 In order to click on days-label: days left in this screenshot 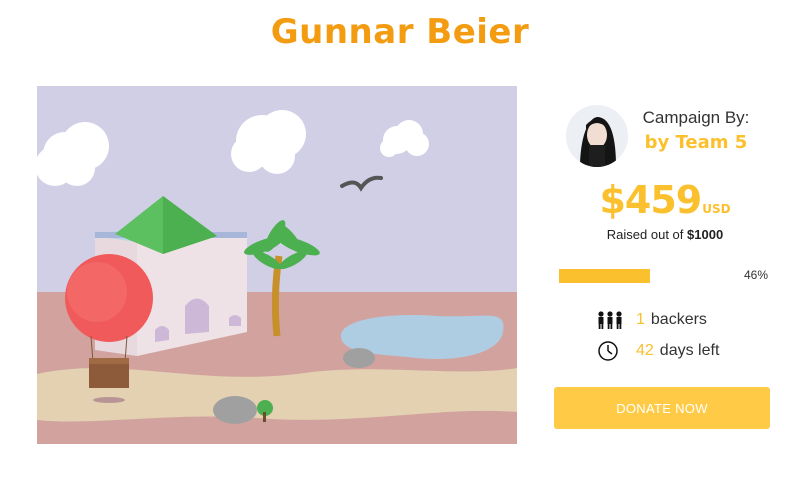, I will do `click(689, 350)`.